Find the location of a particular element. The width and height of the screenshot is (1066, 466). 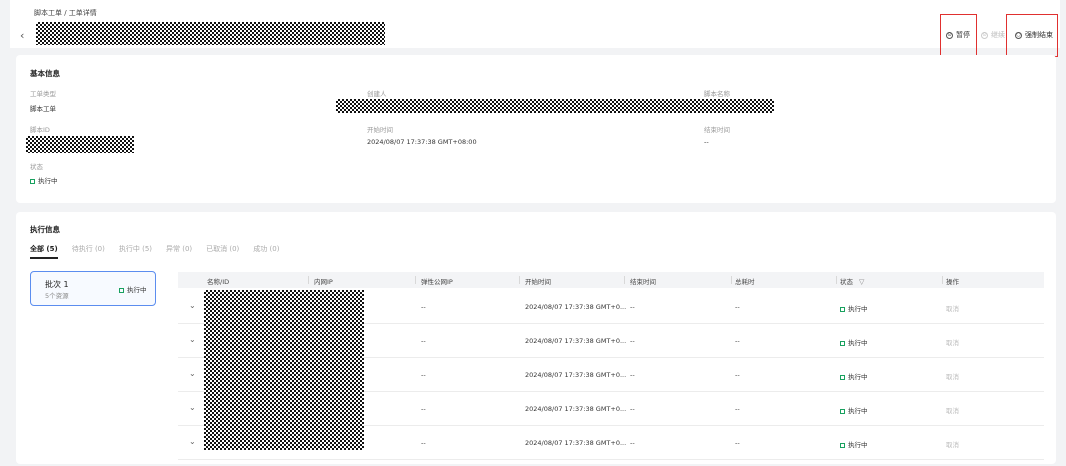

status-label: 状态 is located at coordinates (36, 167).